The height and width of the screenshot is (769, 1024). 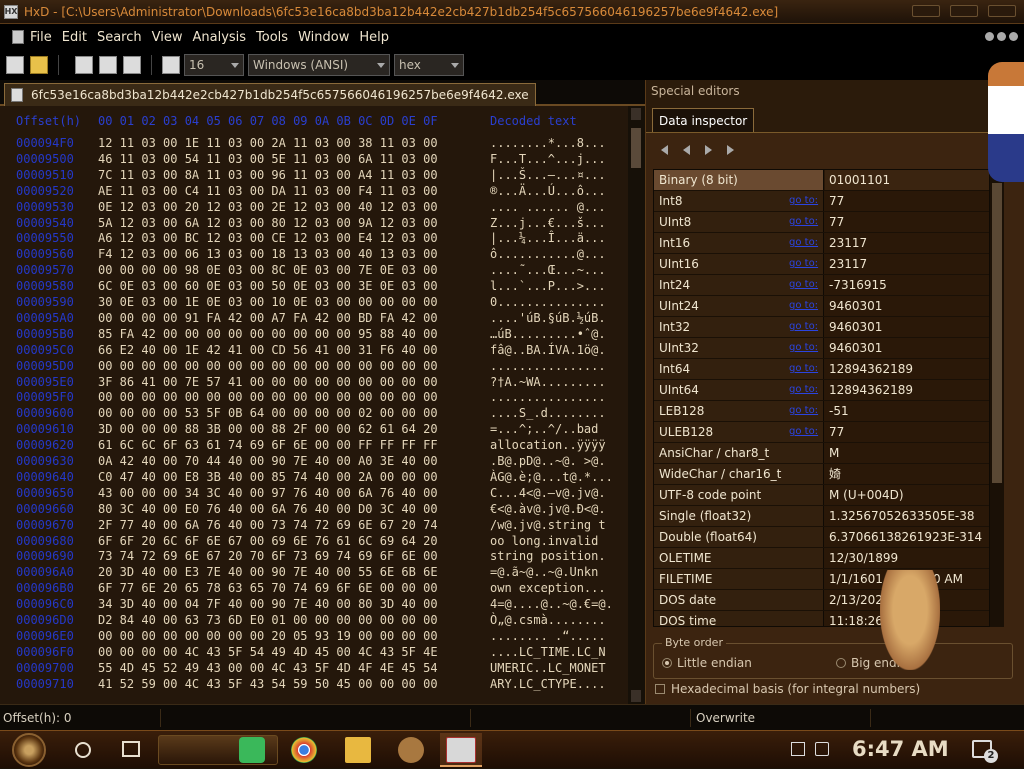 I want to click on inspector-value: 婍, so click(x=907, y=474).